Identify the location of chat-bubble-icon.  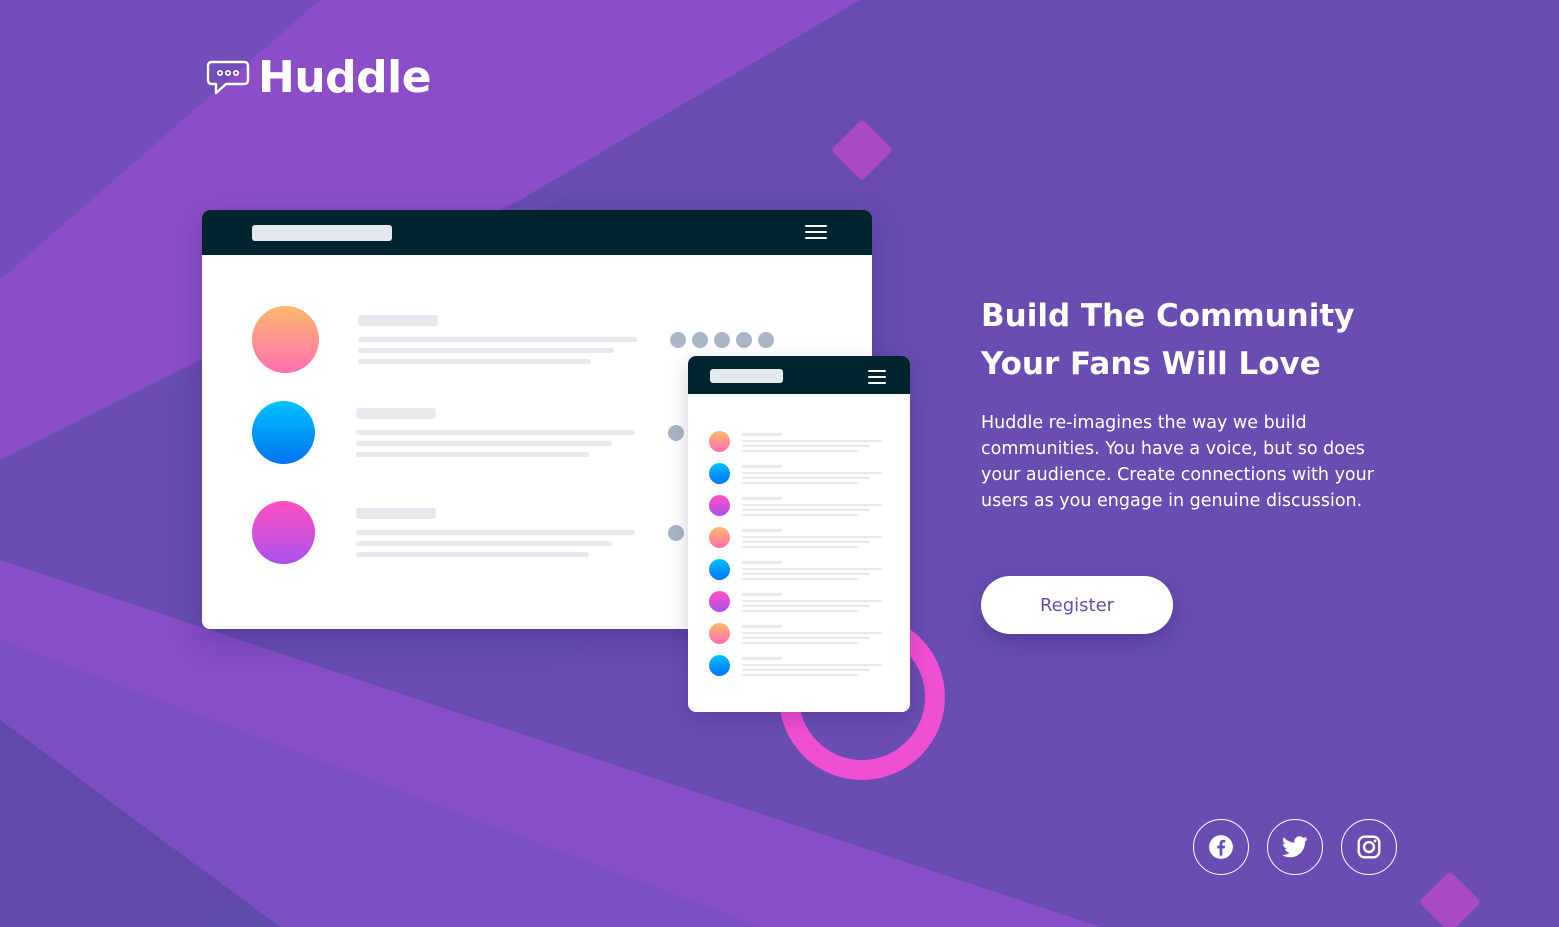
(228, 77).